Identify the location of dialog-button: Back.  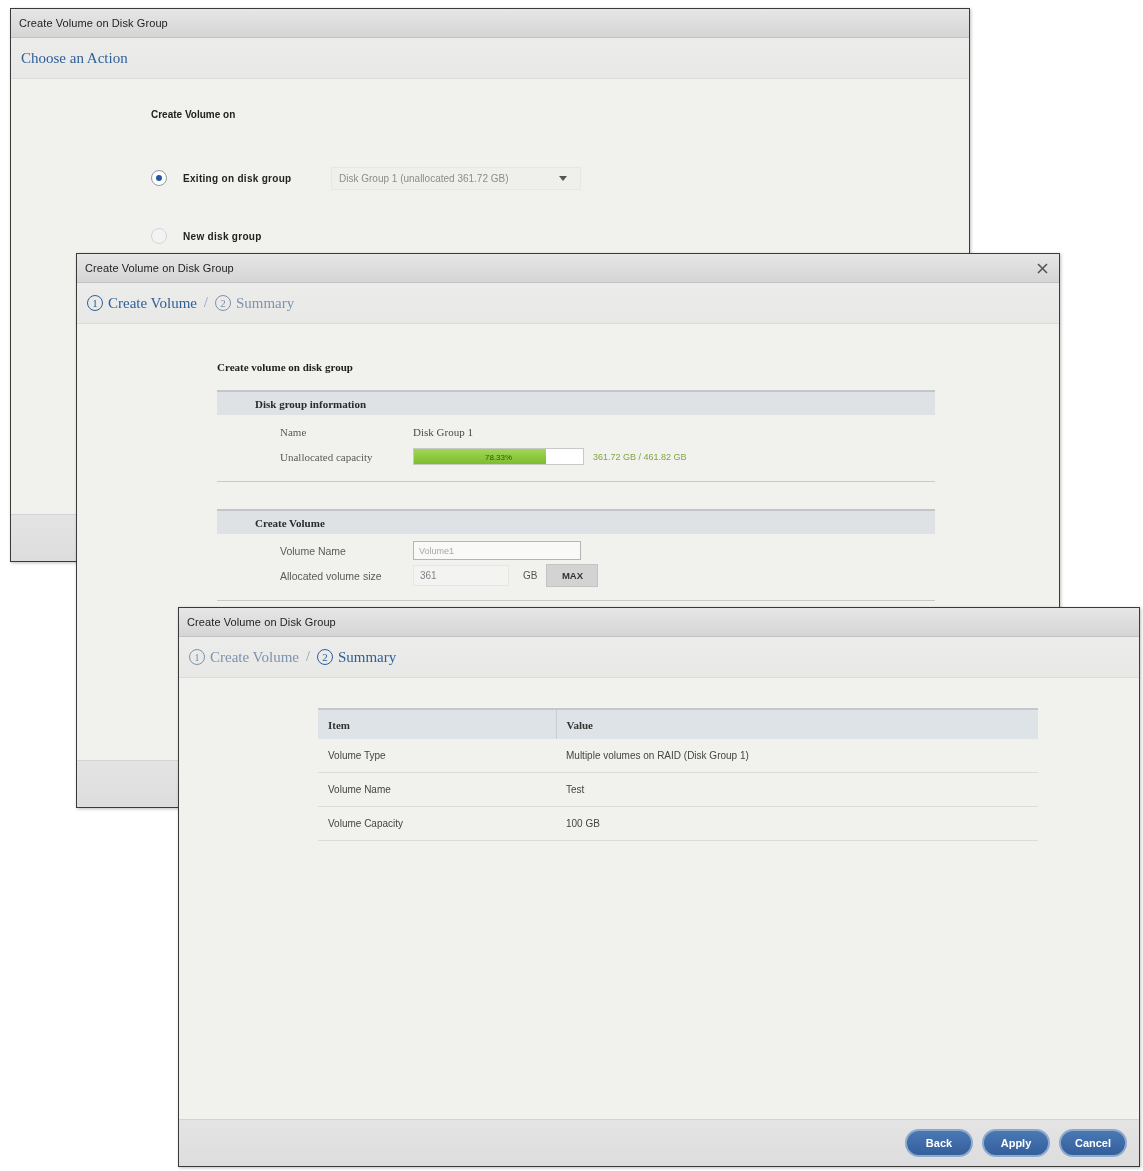
(939, 1143).